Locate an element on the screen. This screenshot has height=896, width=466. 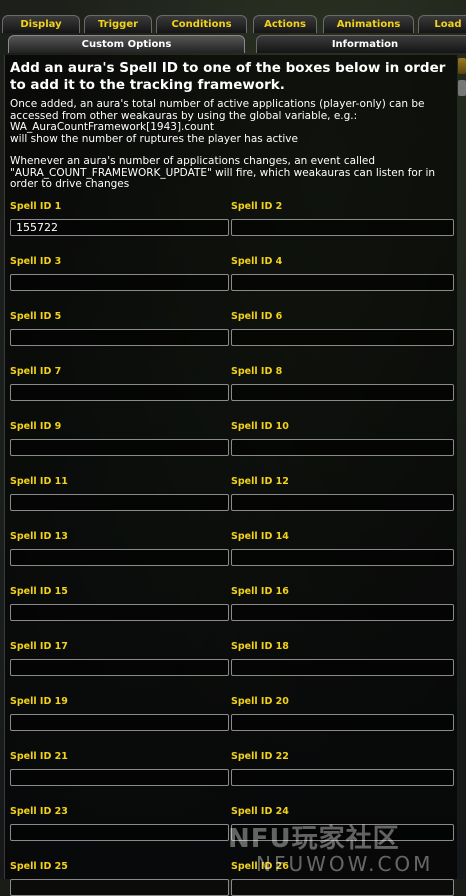
spell-id-label-10: Spell ID 10 is located at coordinates (260, 426).